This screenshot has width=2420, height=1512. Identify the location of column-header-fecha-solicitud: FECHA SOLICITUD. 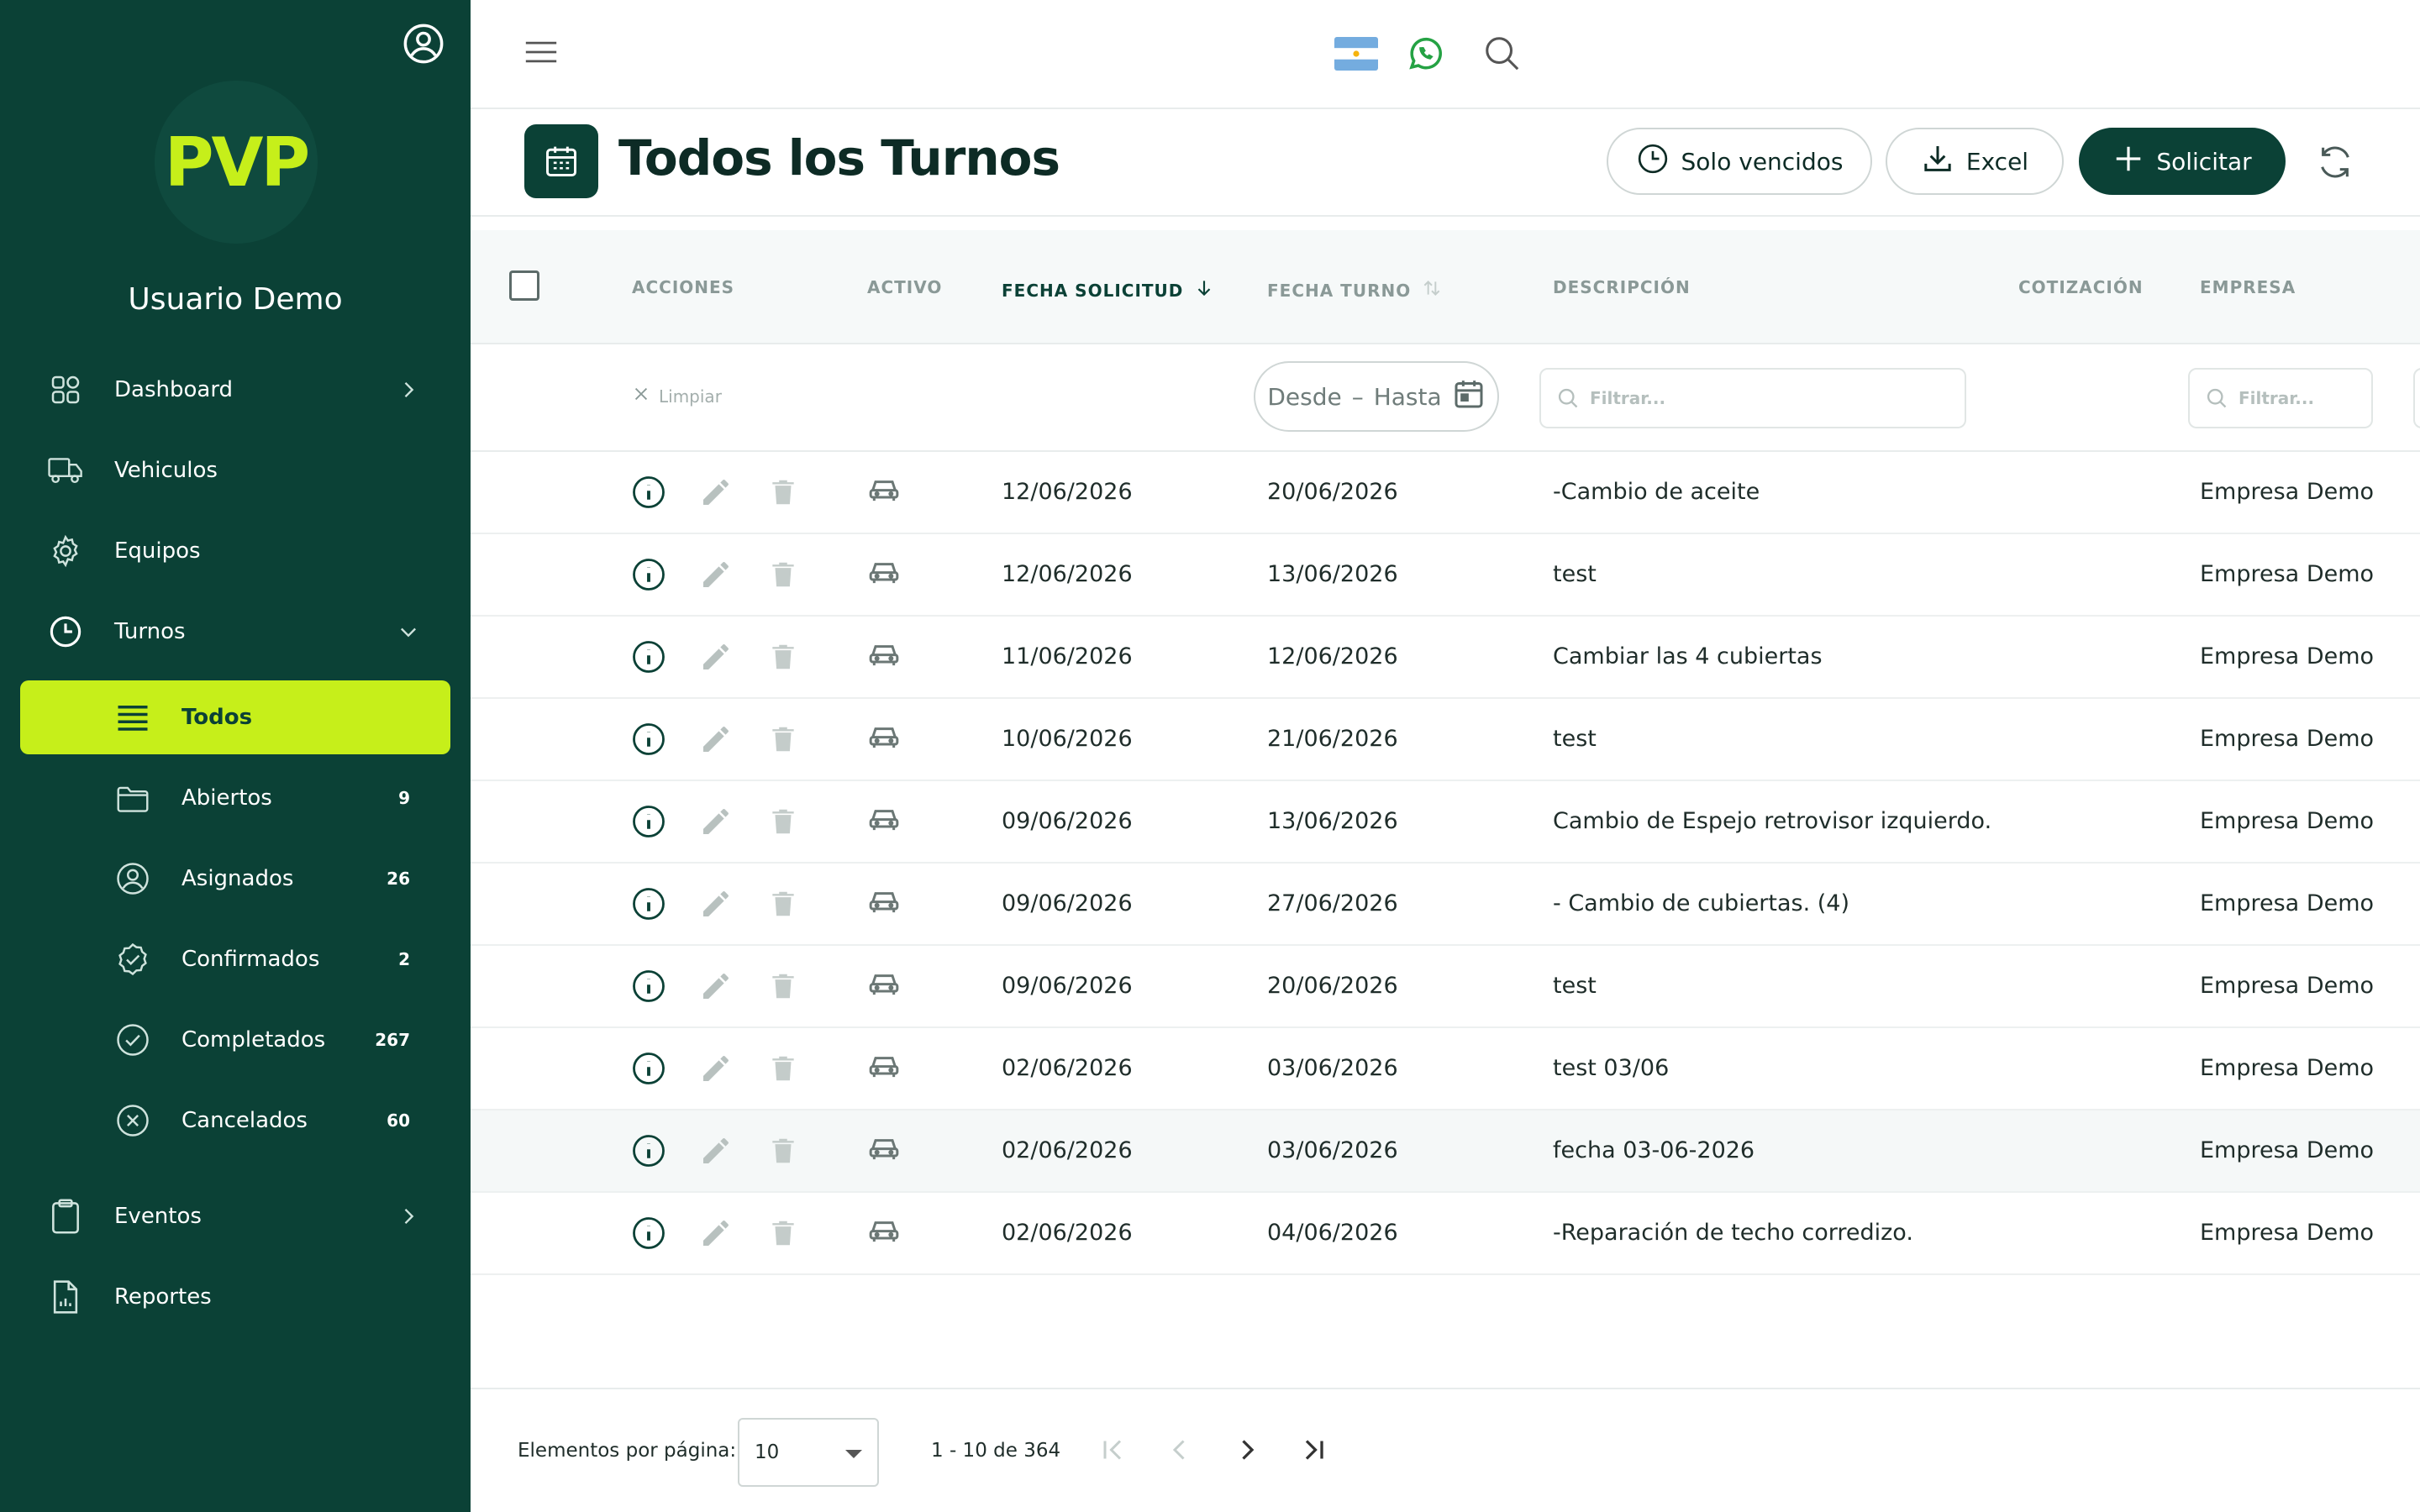
(1108, 290).